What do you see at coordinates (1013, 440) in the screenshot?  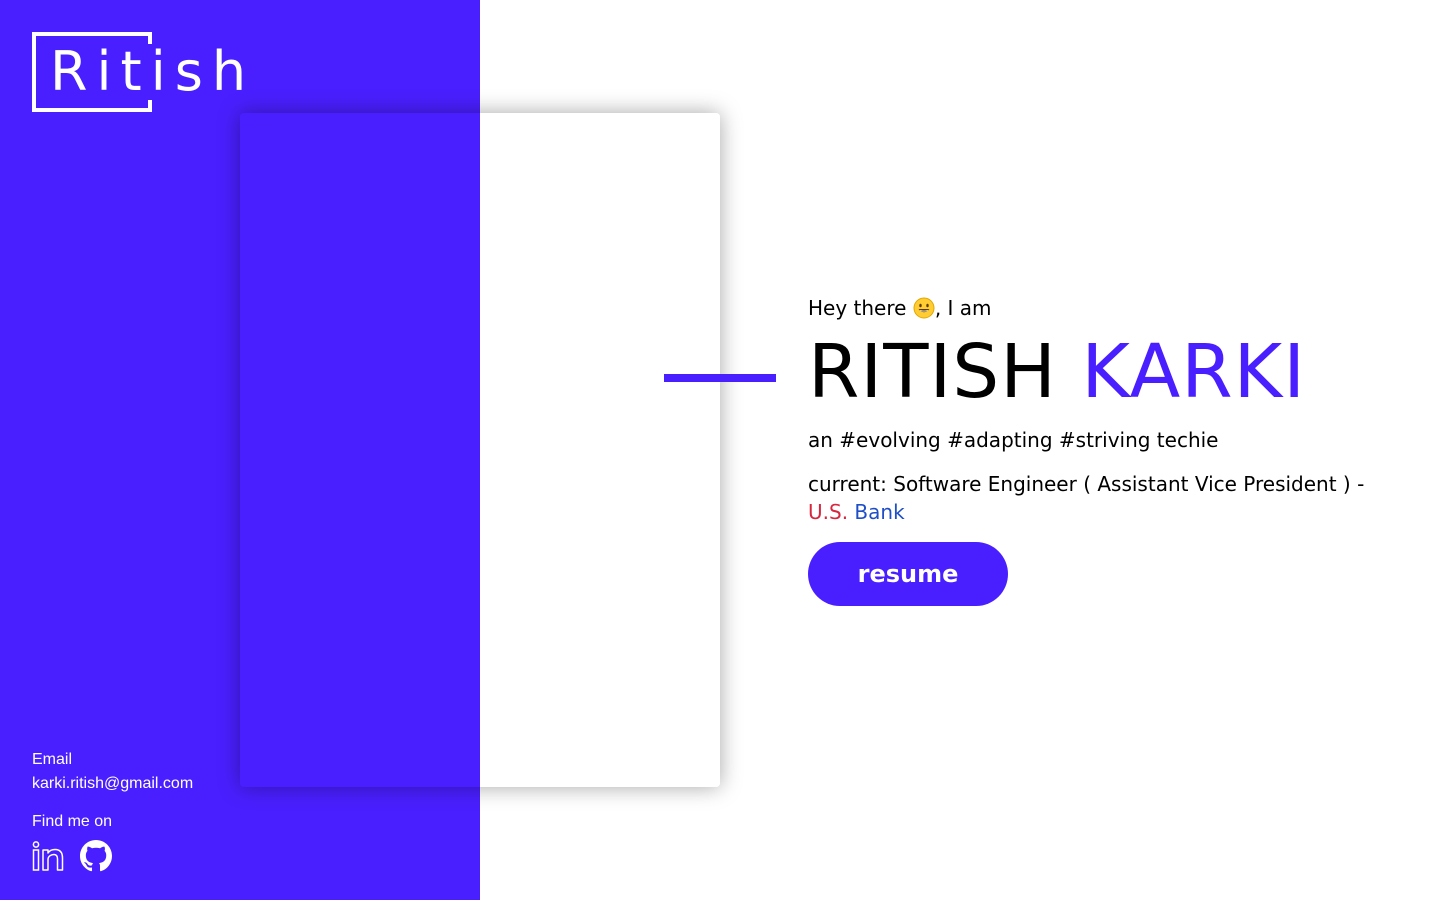 I see `tagline: an #evolving #adapting #striving techie` at bounding box center [1013, 440].